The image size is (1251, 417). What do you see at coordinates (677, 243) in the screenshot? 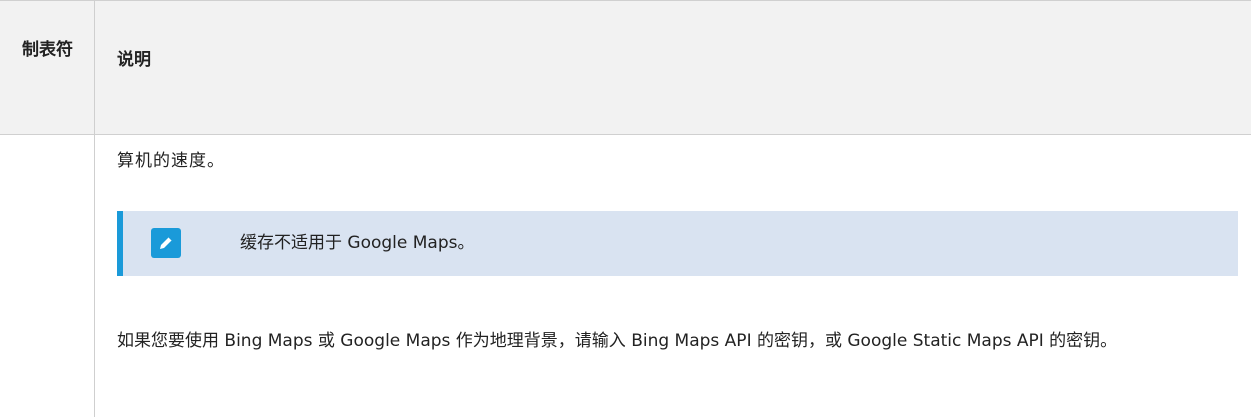
I see `note-callout: 缓存不适用于 Google Maps。` at bounding box center [677, 243].